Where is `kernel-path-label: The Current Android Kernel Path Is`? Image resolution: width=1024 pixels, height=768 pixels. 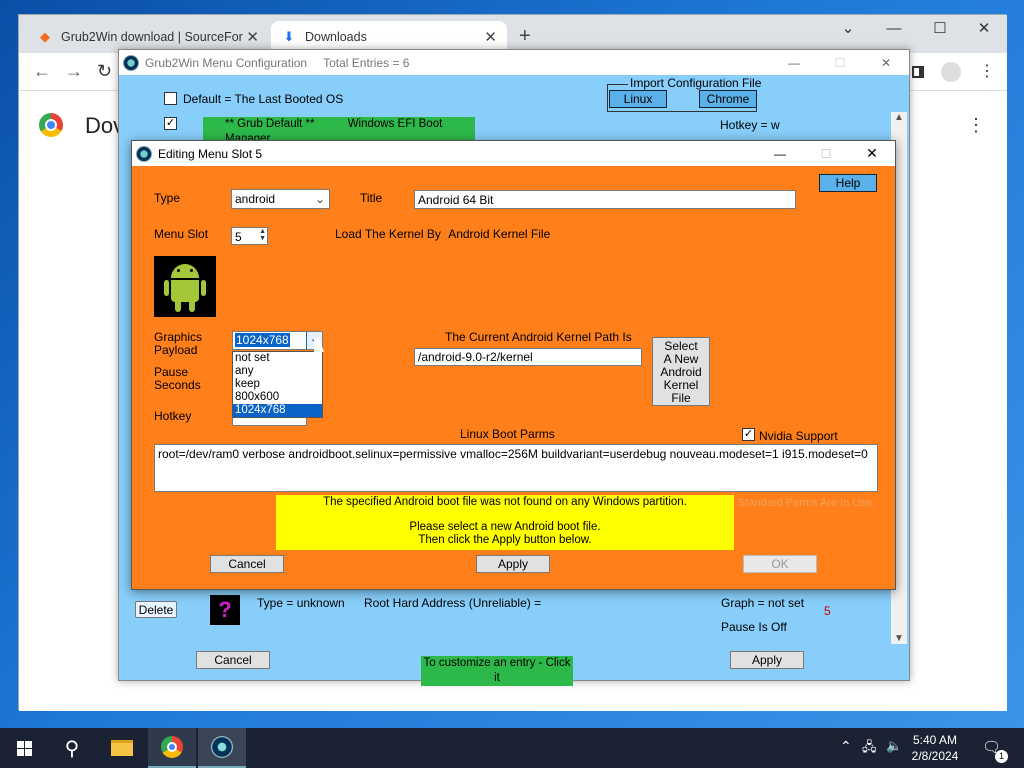 kernel-path-label: The Current Android Kernel Path Is is located at coordinates (538, 337).